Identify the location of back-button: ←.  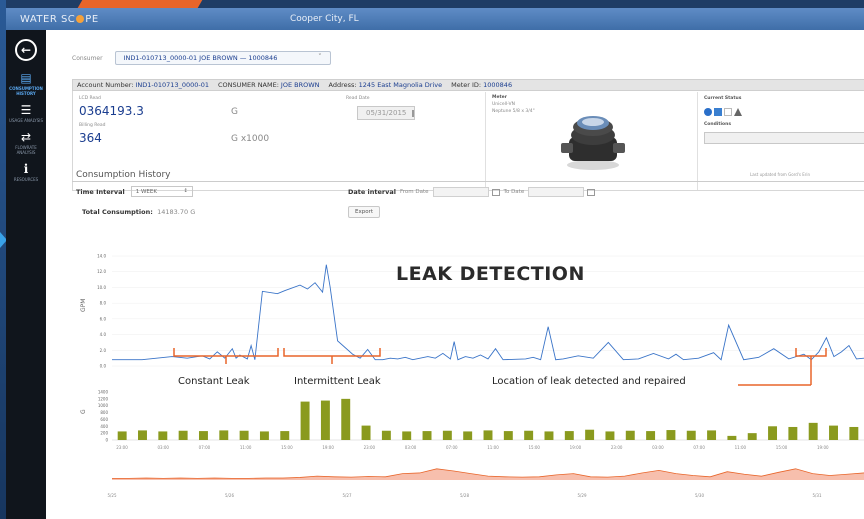
(26, 50).